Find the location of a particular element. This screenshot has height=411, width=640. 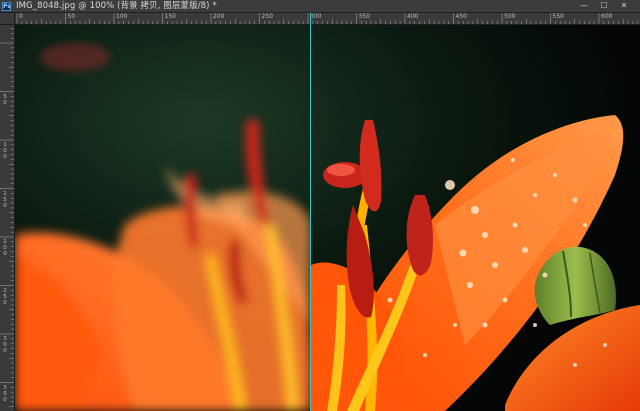

photoshop-app-icon: Ps is located at coordinates (6, 6).